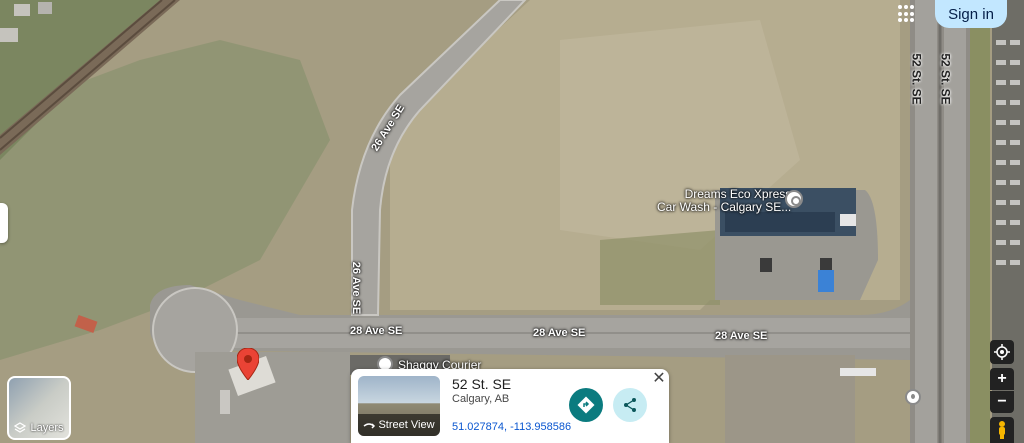 Image resolution: width=1024 pixels, height=443 pixels. Describe the element at coordinates (376, 331) in the screenshot. I see `road-label-28-ave-se-a: 28 Ave SE` at that location.